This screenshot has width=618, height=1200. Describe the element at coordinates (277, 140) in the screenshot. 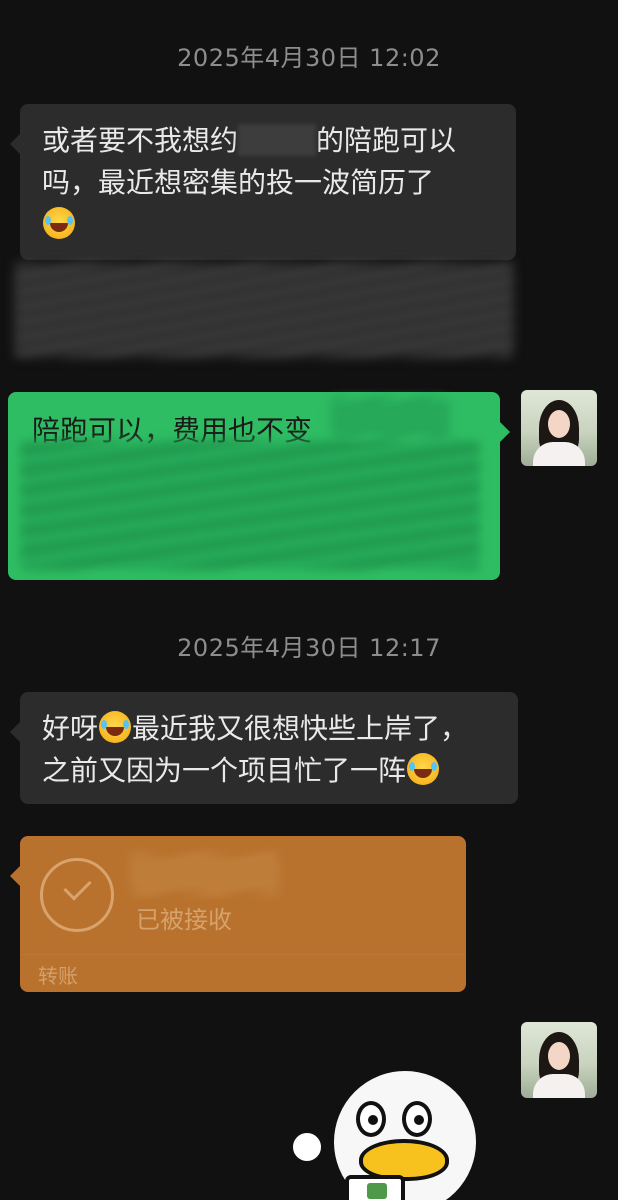

I see `redacted-name` at that location.